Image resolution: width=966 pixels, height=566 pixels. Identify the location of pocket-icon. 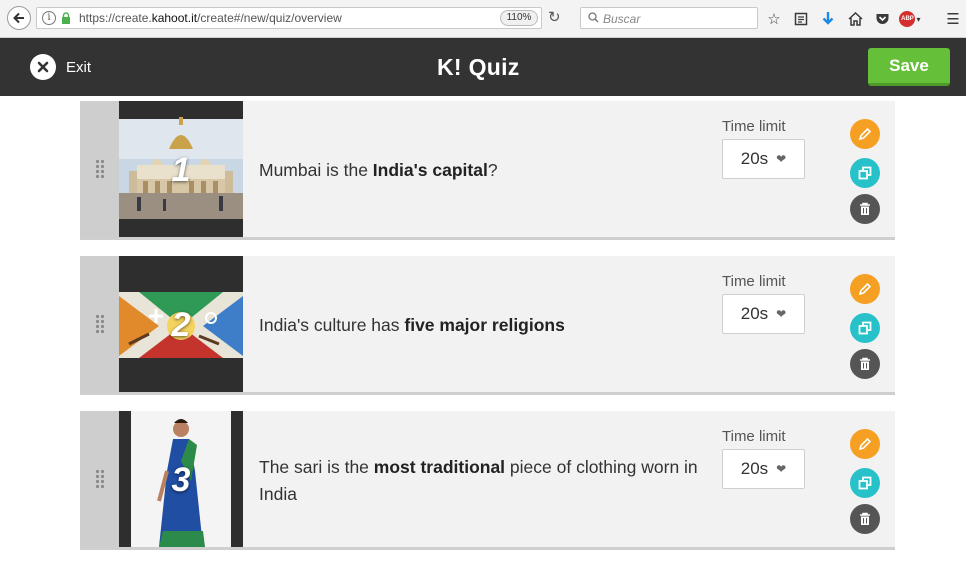
(882, 19).